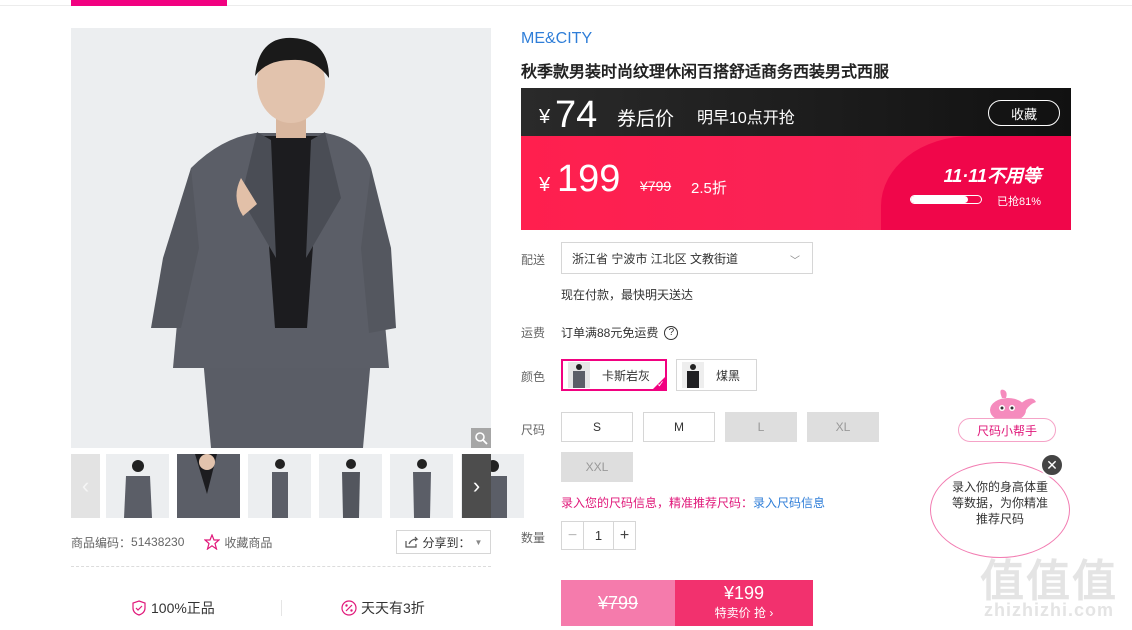 Image resolution: width=1132 pixels, height=630 pixels. What do you see at coordinates (761, 427) in the screenshot?
I see `size-option-l: L` at bounding box center [761, 427].